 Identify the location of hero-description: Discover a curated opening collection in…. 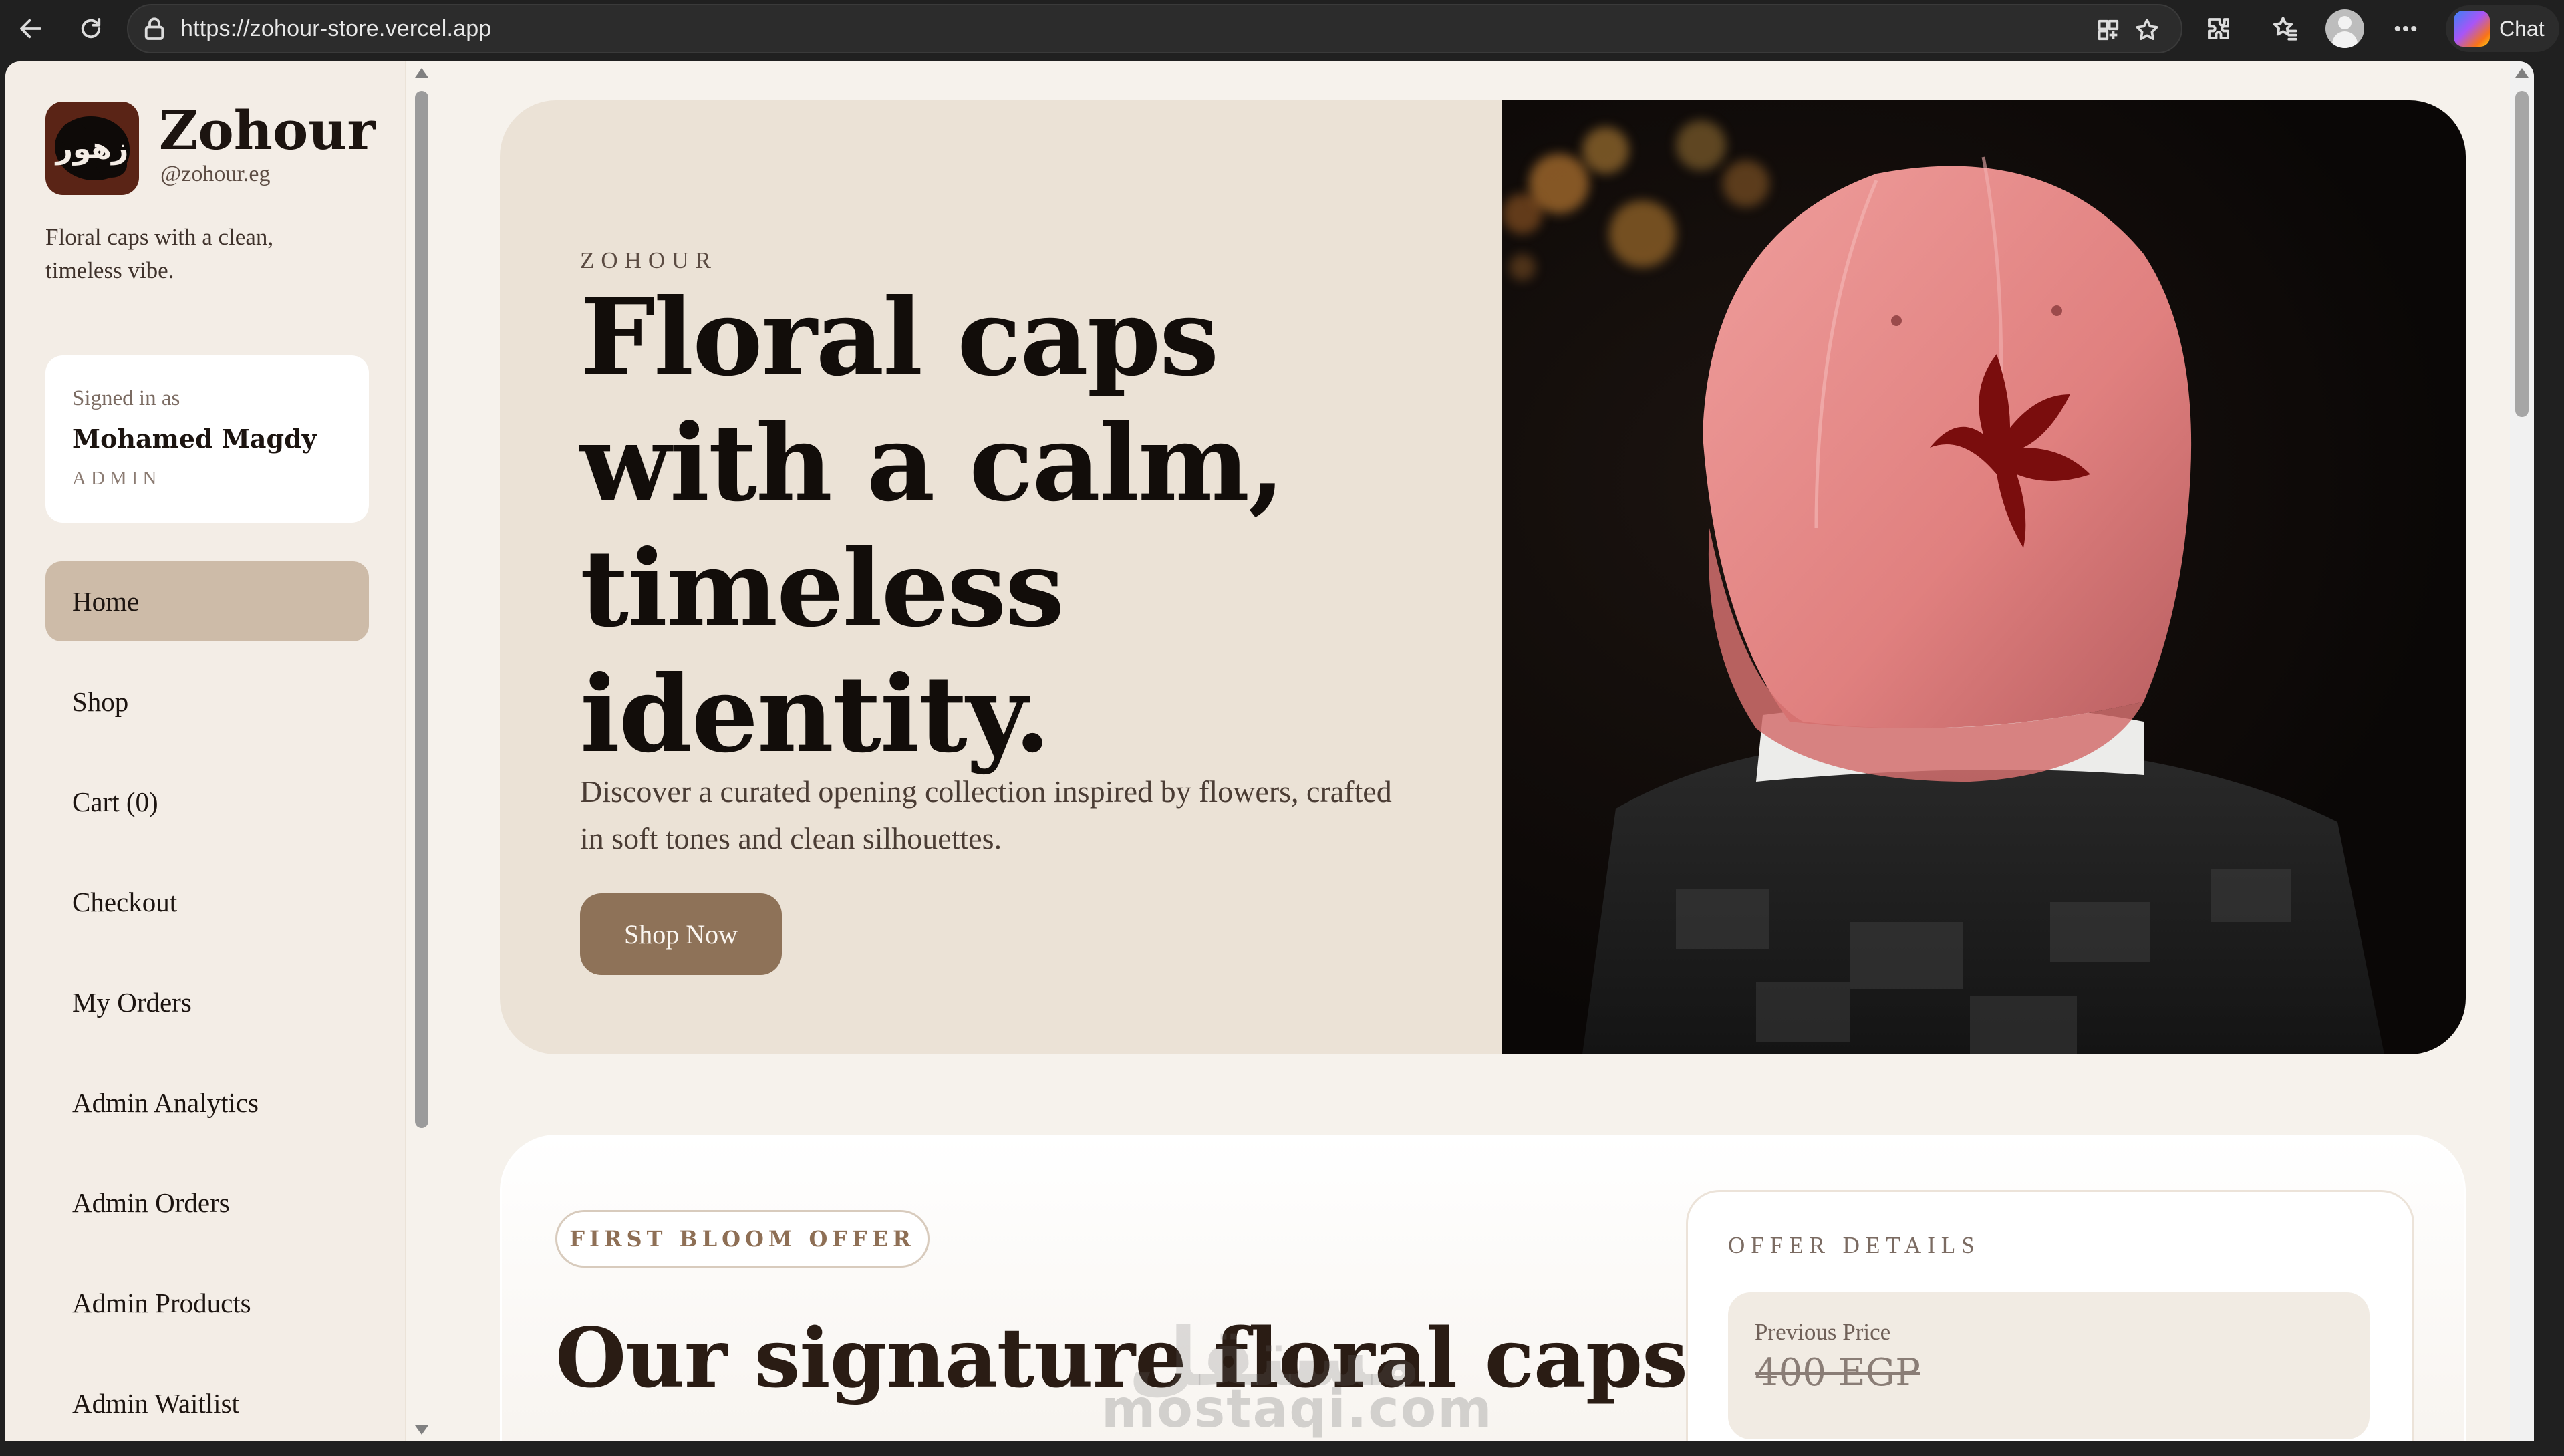
(986, 814).